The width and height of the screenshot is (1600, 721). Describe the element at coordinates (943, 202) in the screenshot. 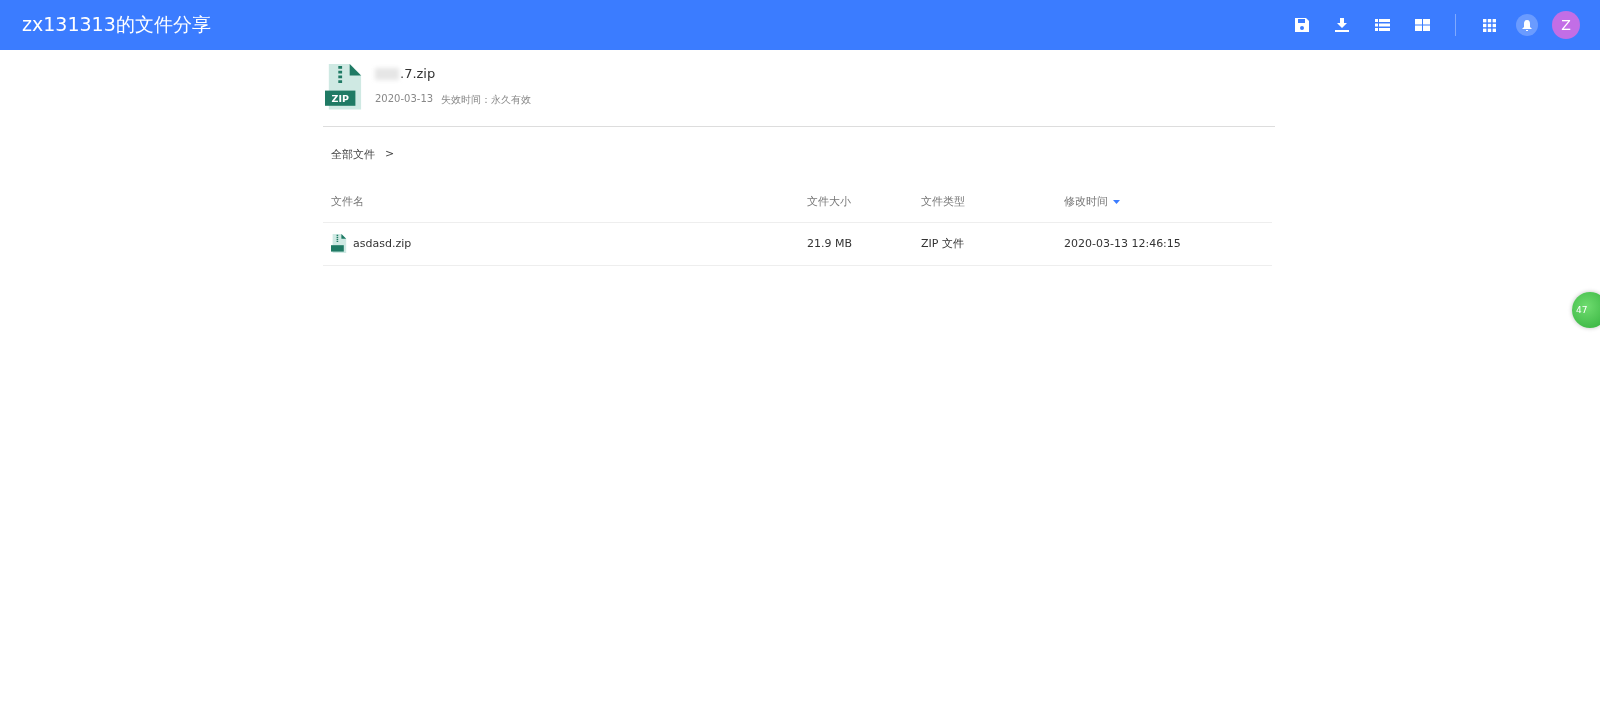

I see `column-header: 文件类型` at that location.